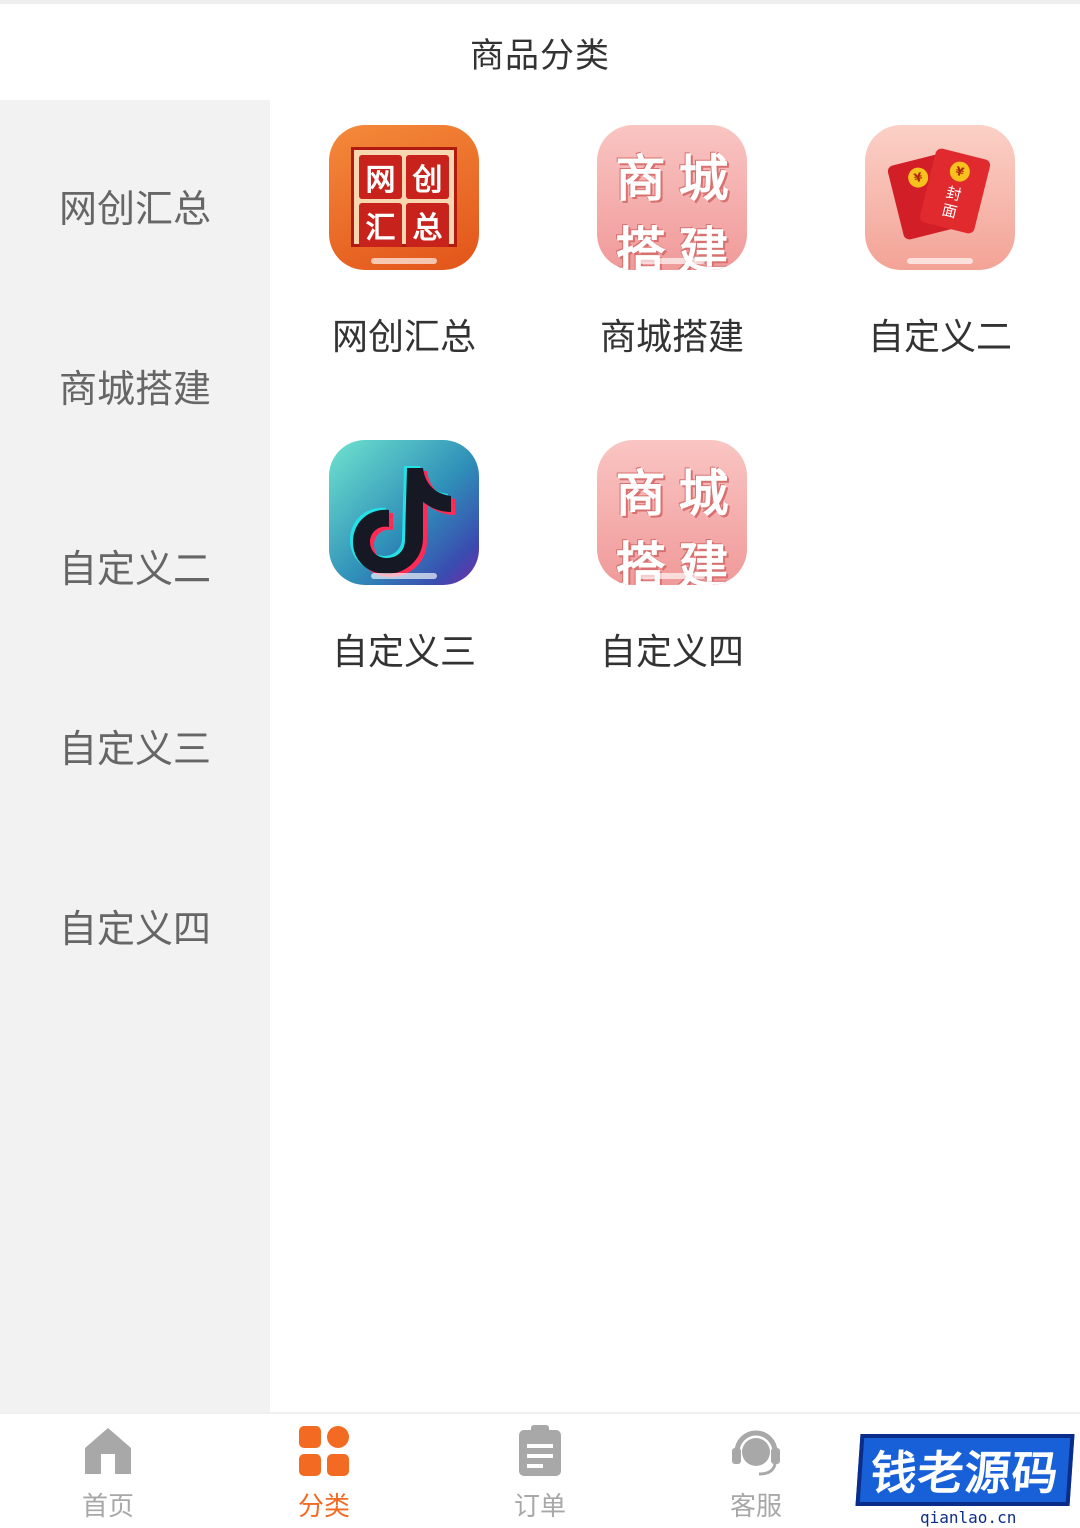 The width and height of the screenshot is (1080, 1528). I want to click on grid-item-label: 自定义四, so click(671, 652).